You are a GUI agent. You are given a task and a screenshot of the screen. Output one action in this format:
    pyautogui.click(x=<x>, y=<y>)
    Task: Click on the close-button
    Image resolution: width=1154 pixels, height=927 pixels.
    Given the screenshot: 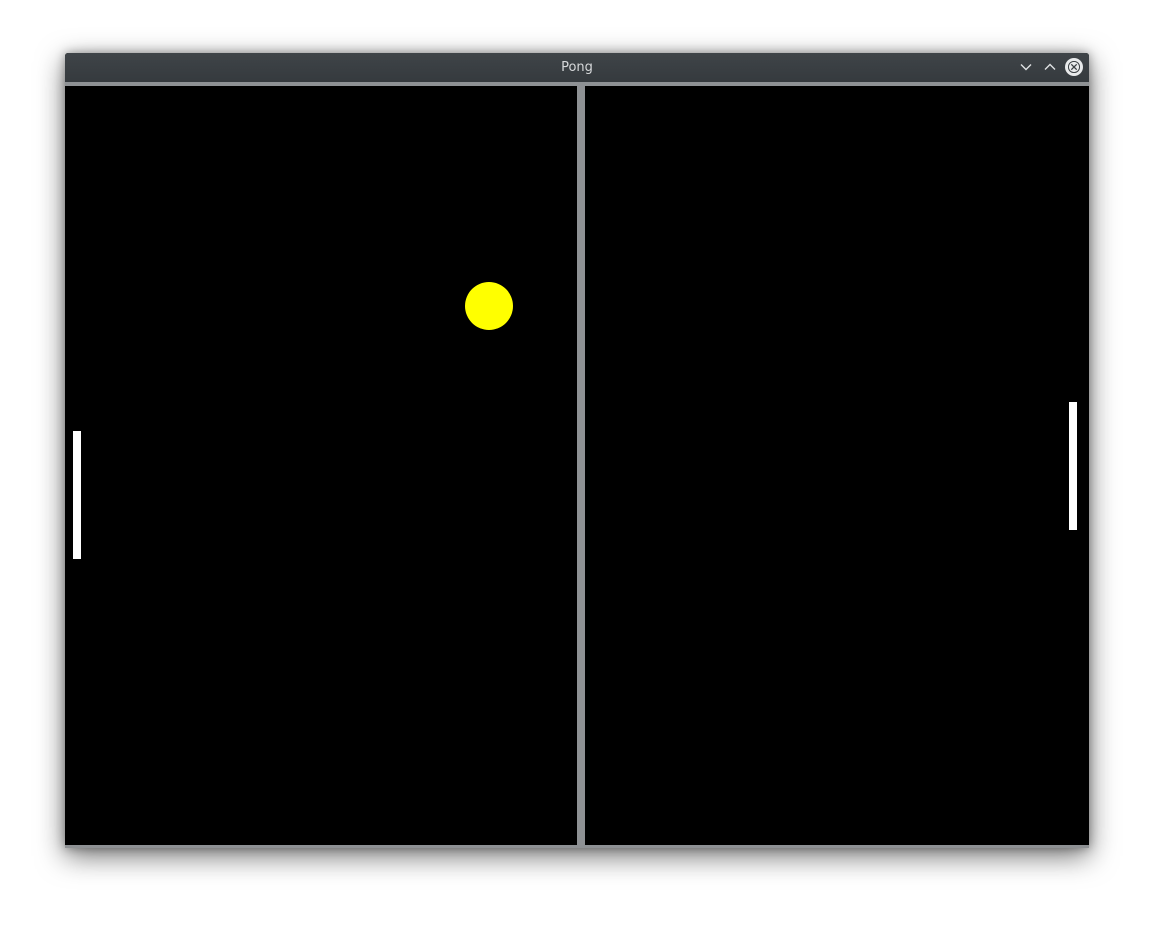 What is the action you would take?
    pyautogui.click(x=1074, y=67)
    